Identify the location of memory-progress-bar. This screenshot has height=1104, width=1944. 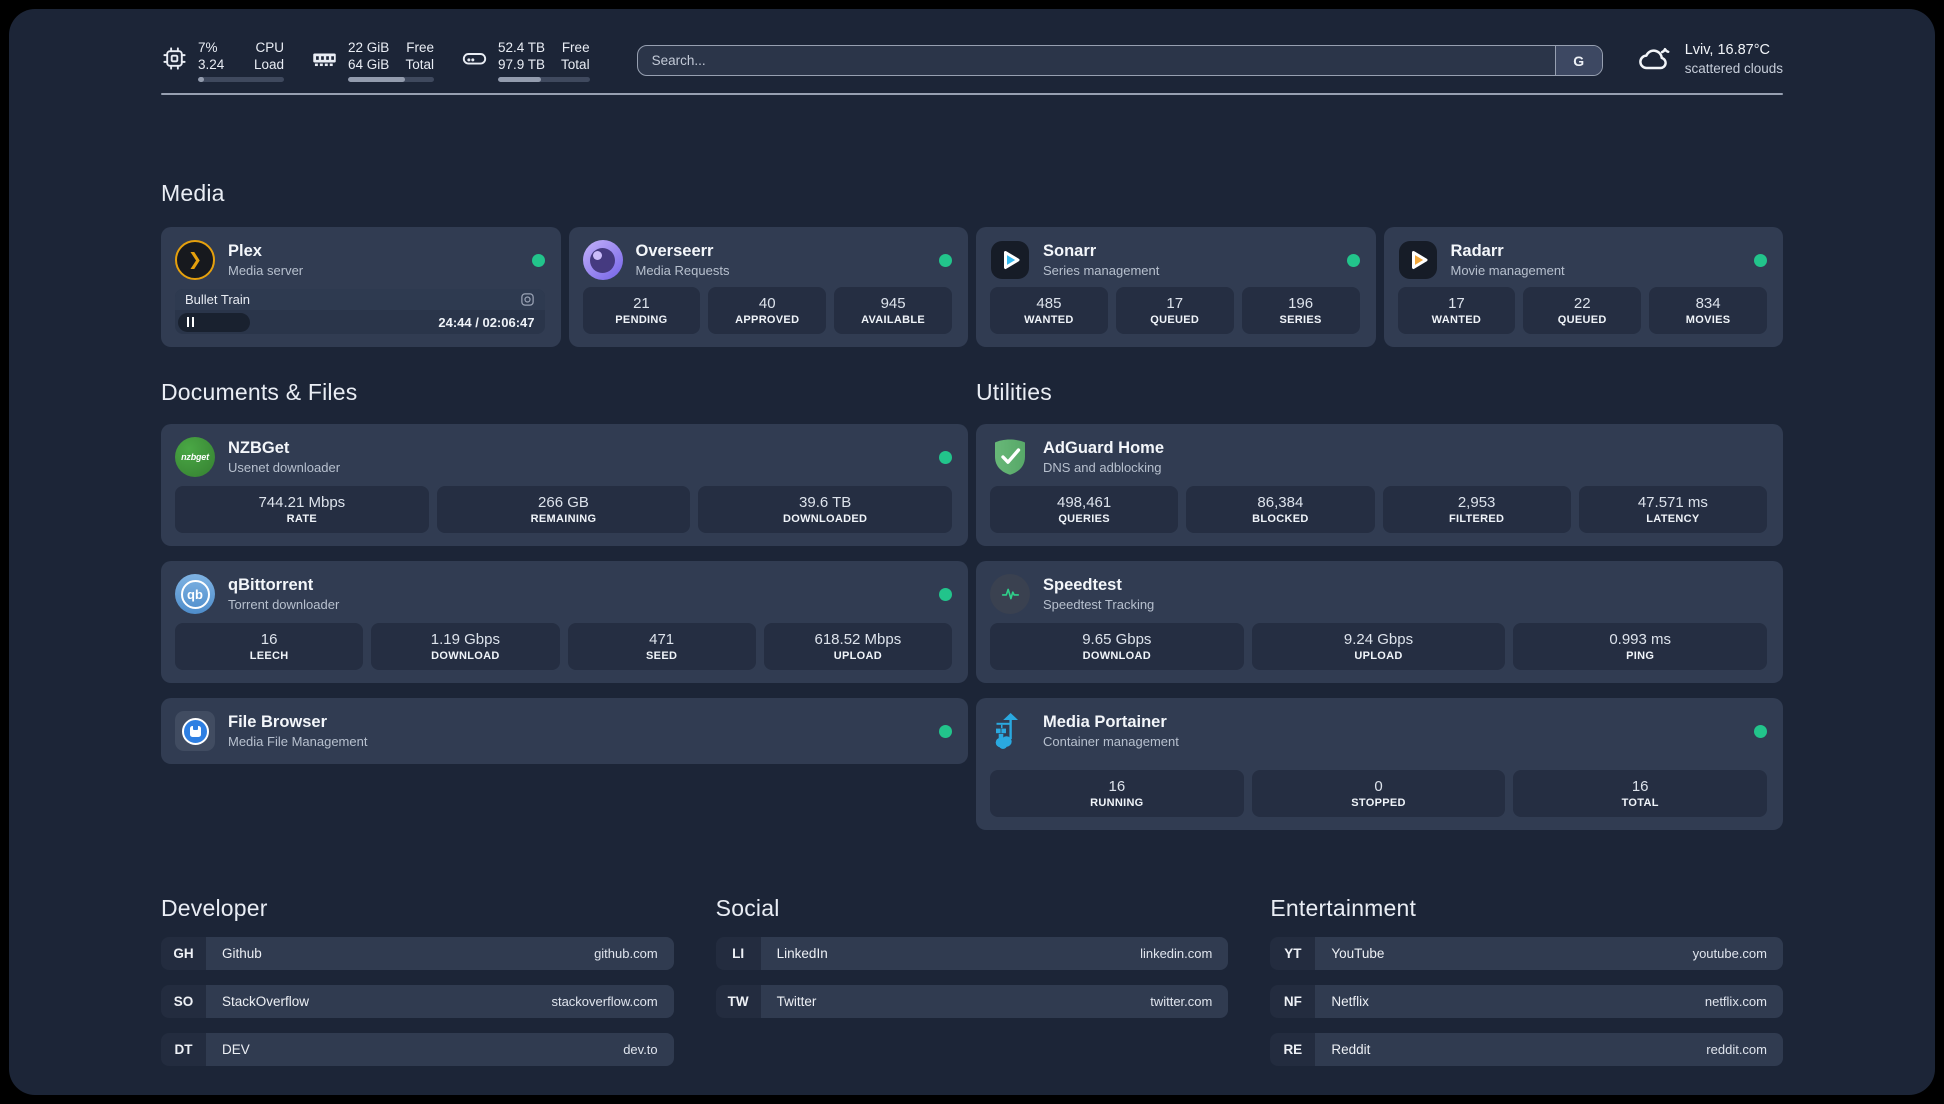
(391, 79).